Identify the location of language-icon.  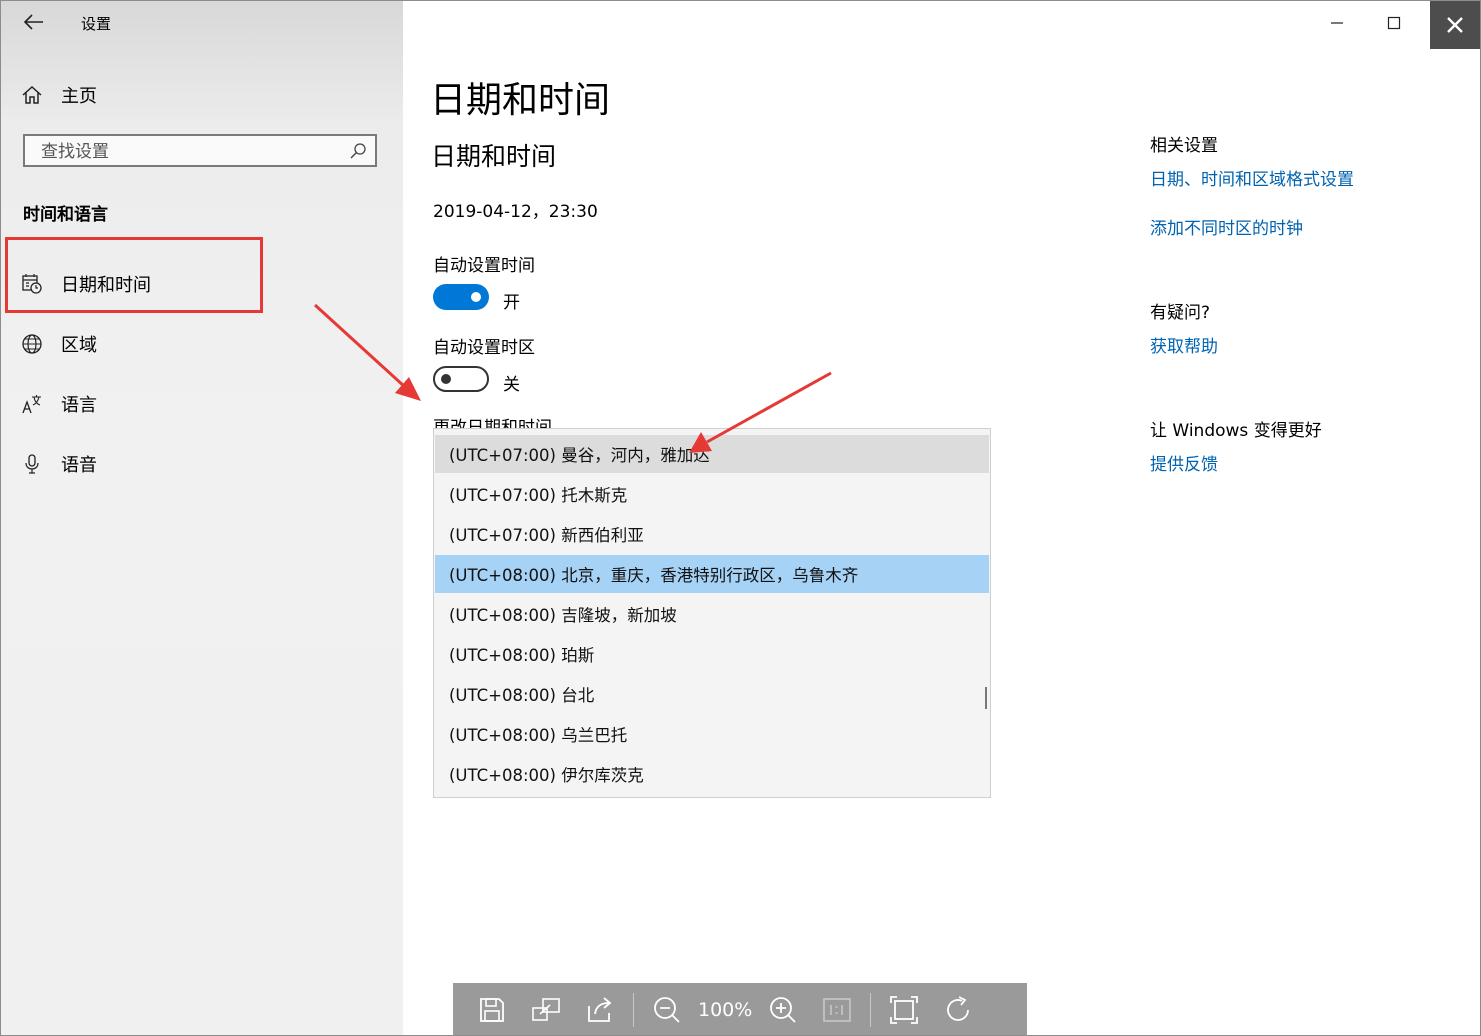
(32, 404).